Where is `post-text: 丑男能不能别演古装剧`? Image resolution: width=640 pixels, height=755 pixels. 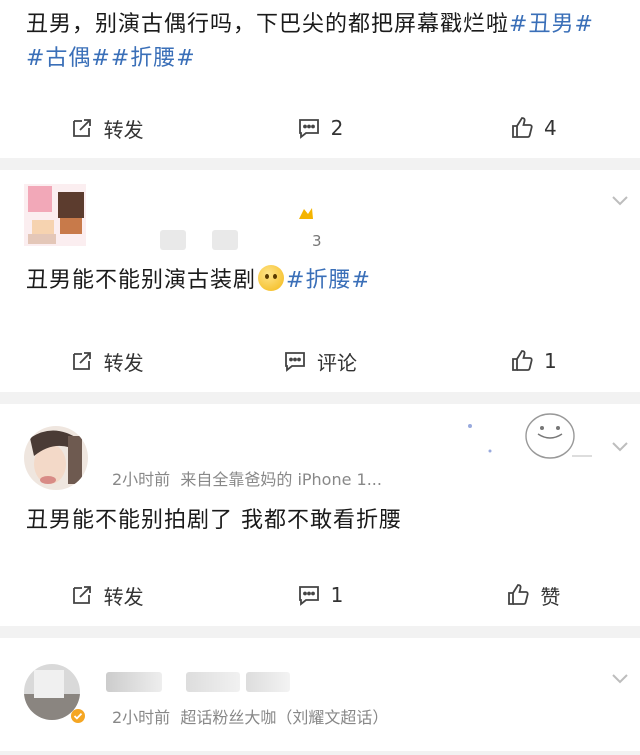 post-text: 丑男能不能别演古装剧 is located at coordinates (141, 280).